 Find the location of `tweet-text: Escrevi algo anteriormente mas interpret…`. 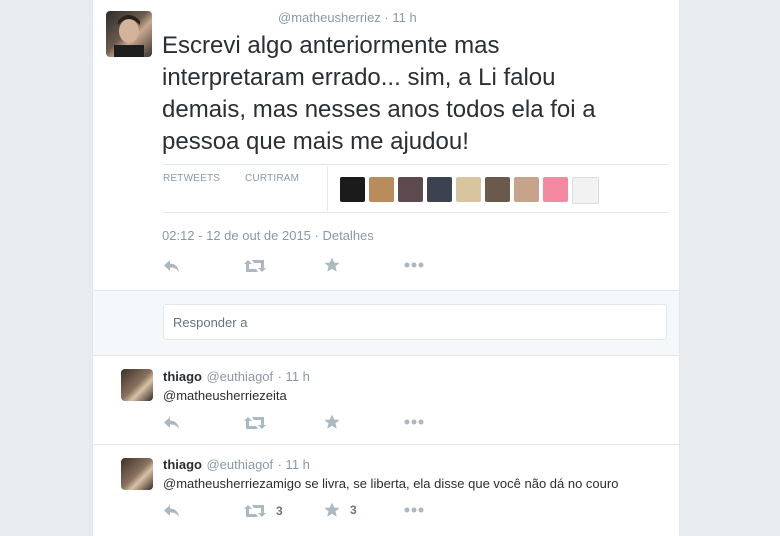

tweet-text: Escrevi algo anteriormente mas interpret… is located at coordinates (379, 93).